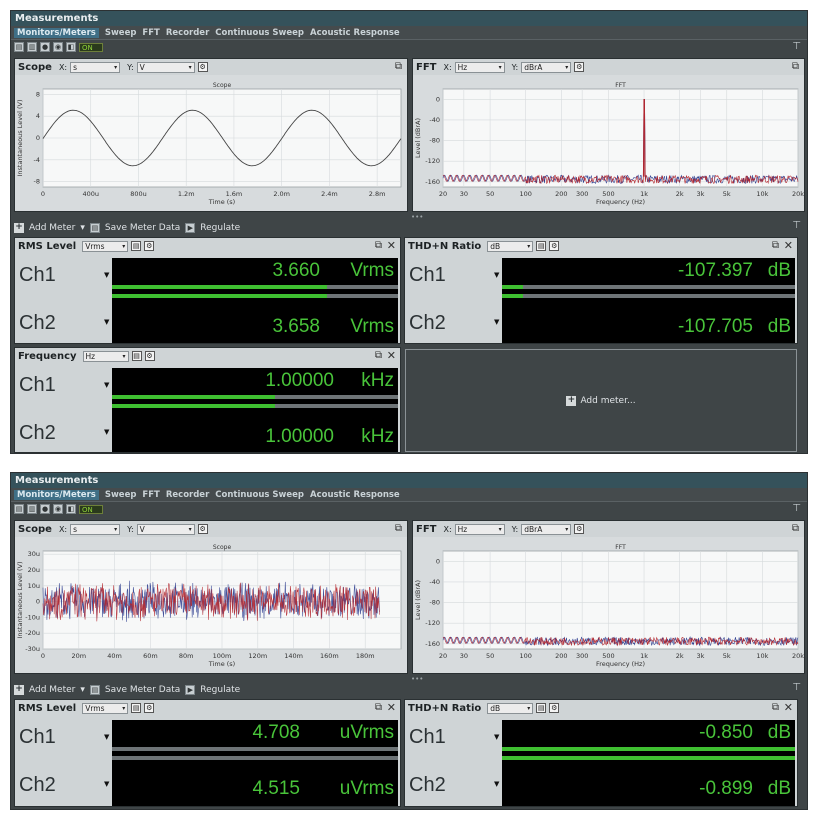 The image size is (820, 820). Describe the element at coordinates (582, 656) in the screenshot. I see `x-tick-label: 300` at that location.